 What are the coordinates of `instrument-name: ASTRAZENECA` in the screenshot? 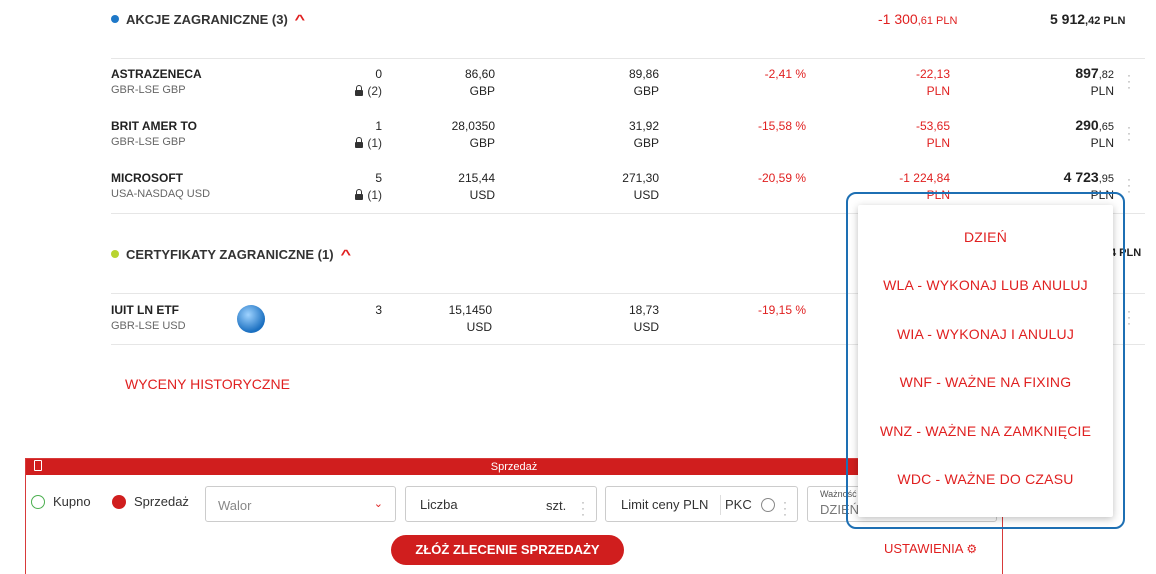 It's located at (156, 74).